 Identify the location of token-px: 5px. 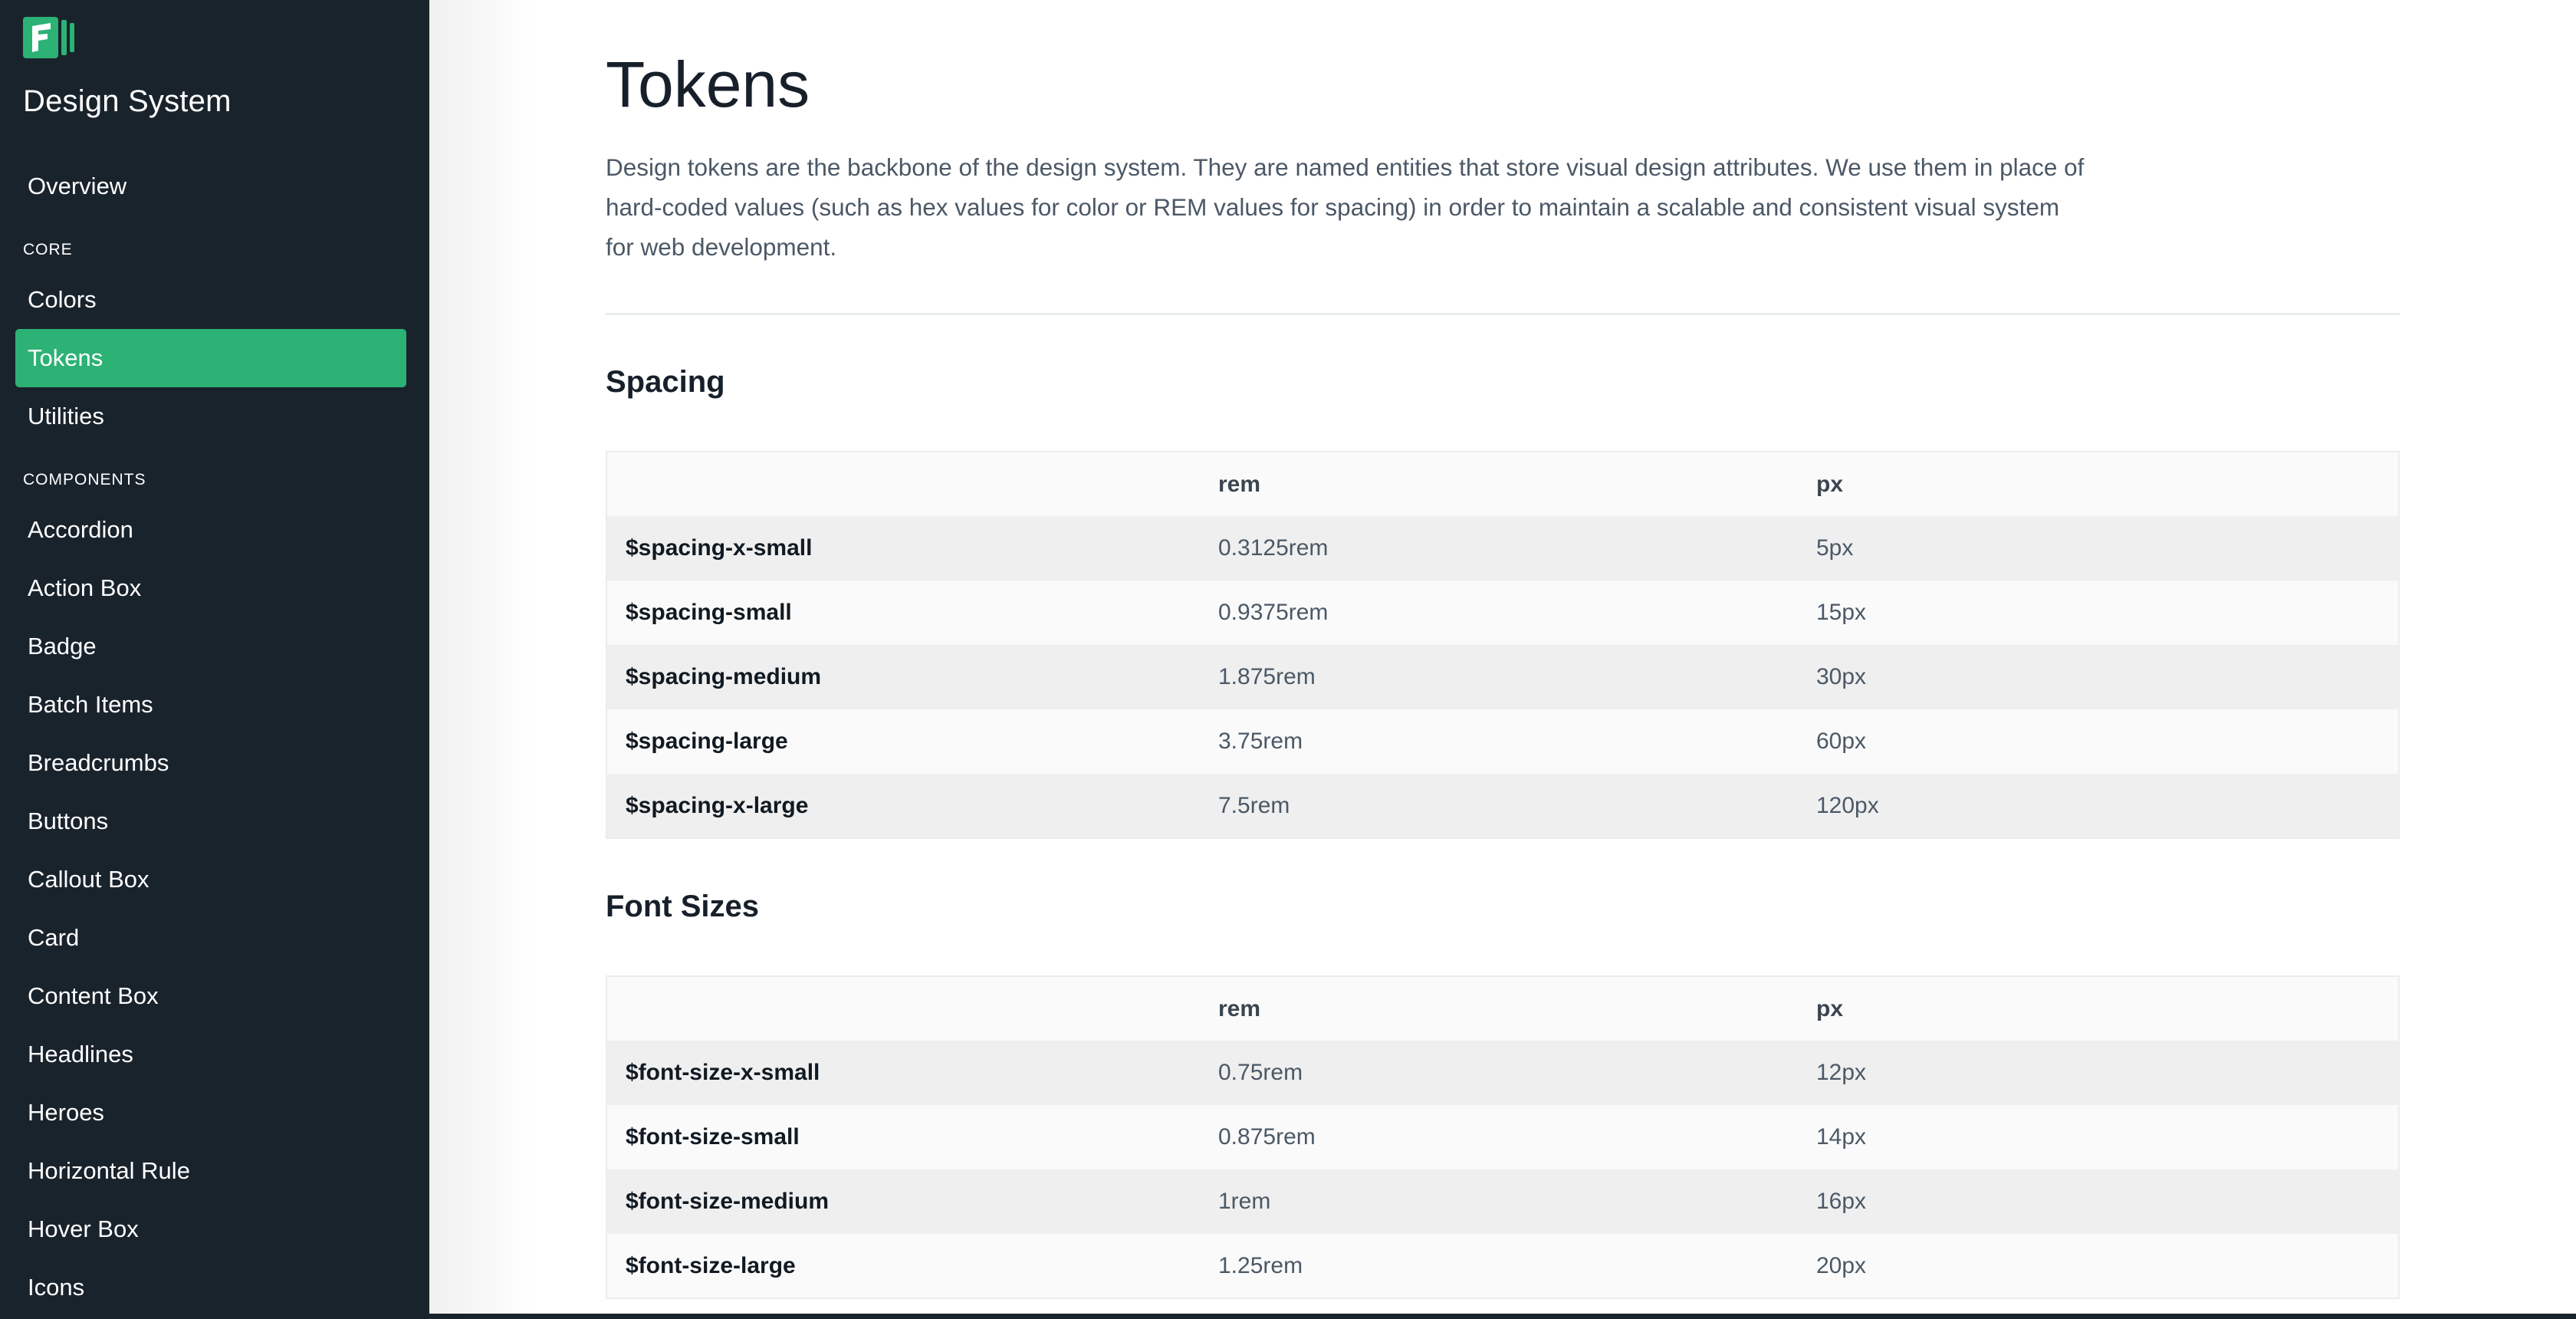
(1835, 548).